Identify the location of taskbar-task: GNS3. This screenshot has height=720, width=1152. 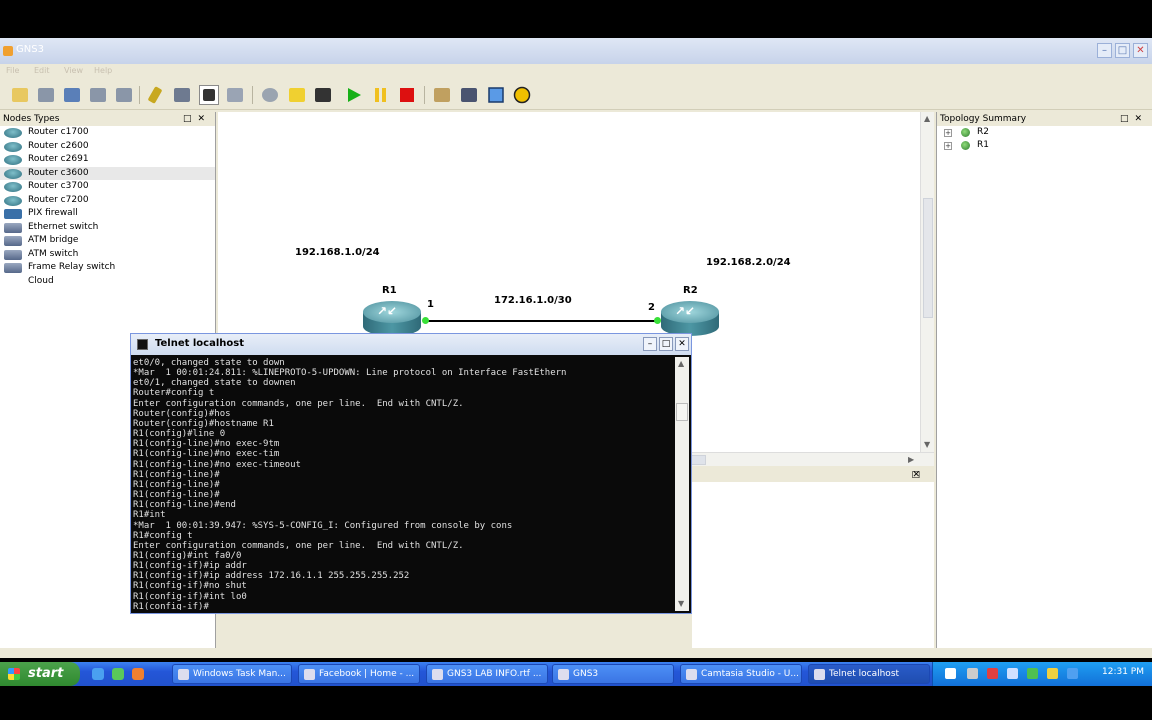
(613, 674).